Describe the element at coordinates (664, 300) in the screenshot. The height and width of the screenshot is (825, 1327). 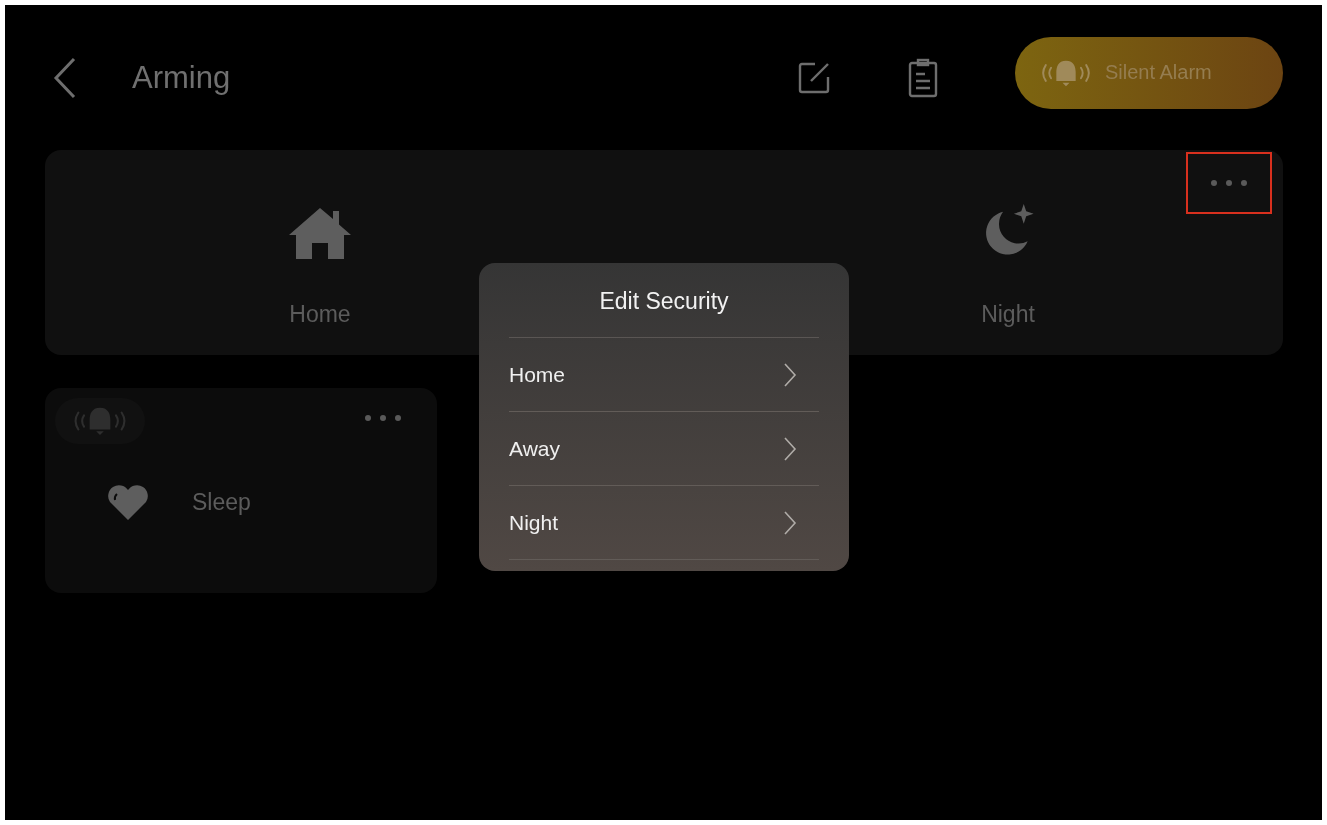
I see `popup-title: Edit Security` at that location.